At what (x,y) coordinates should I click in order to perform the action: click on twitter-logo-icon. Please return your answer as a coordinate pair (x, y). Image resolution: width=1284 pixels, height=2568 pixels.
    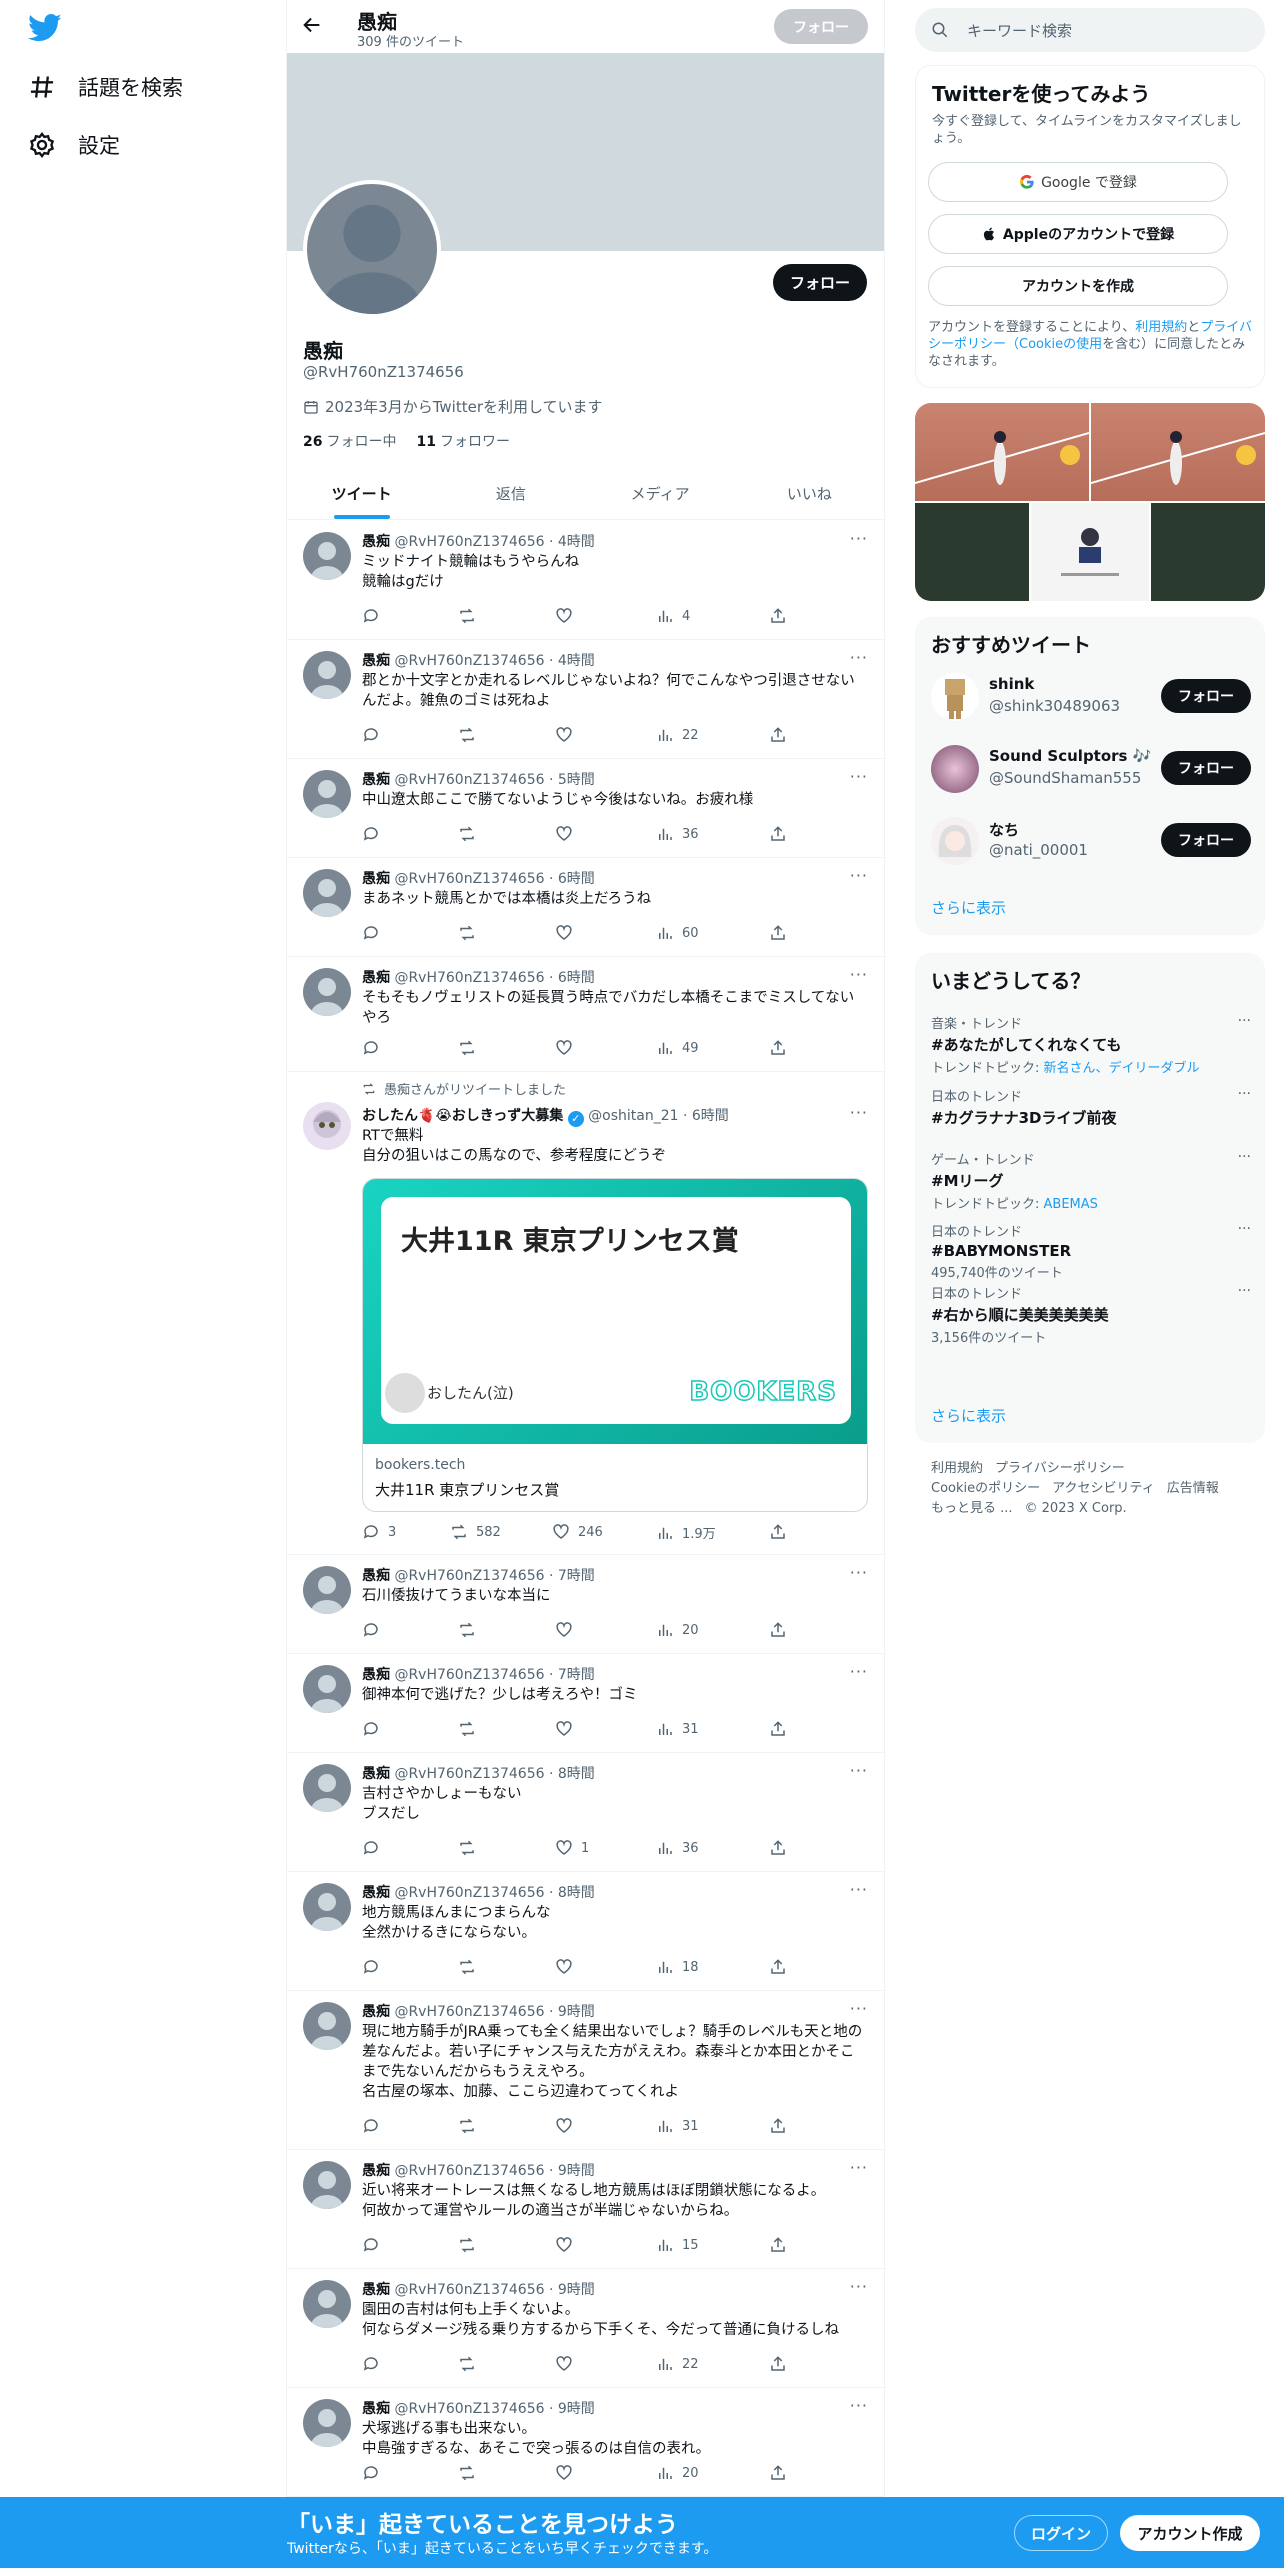
    Looking at the image, I should click on (45, 28).